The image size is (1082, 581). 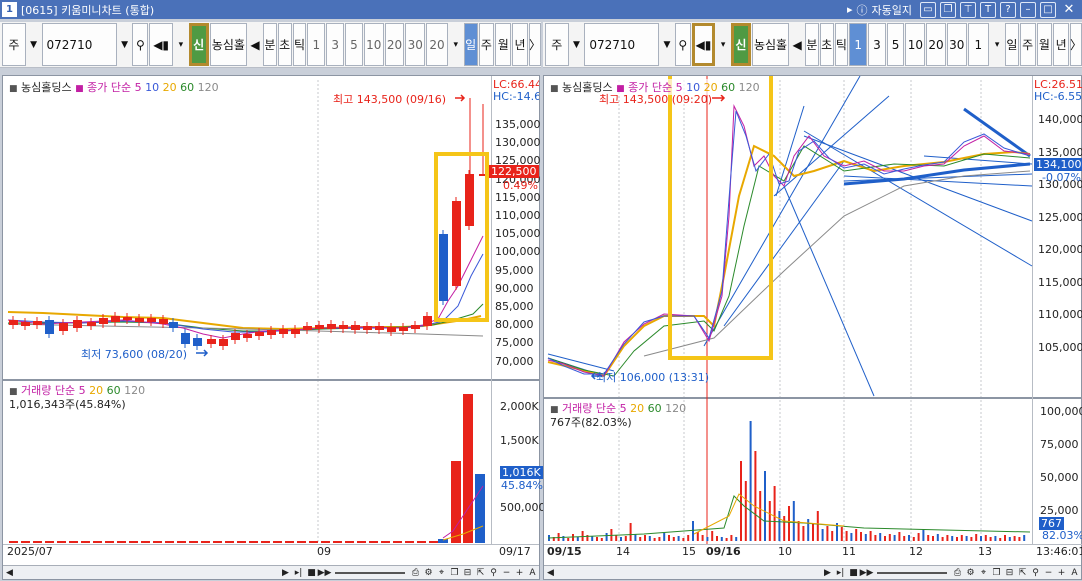 What do you see at coordinates (470, 44) in the screenshot?
I see `left-day-button: 일` at bounding box center [470, 44].